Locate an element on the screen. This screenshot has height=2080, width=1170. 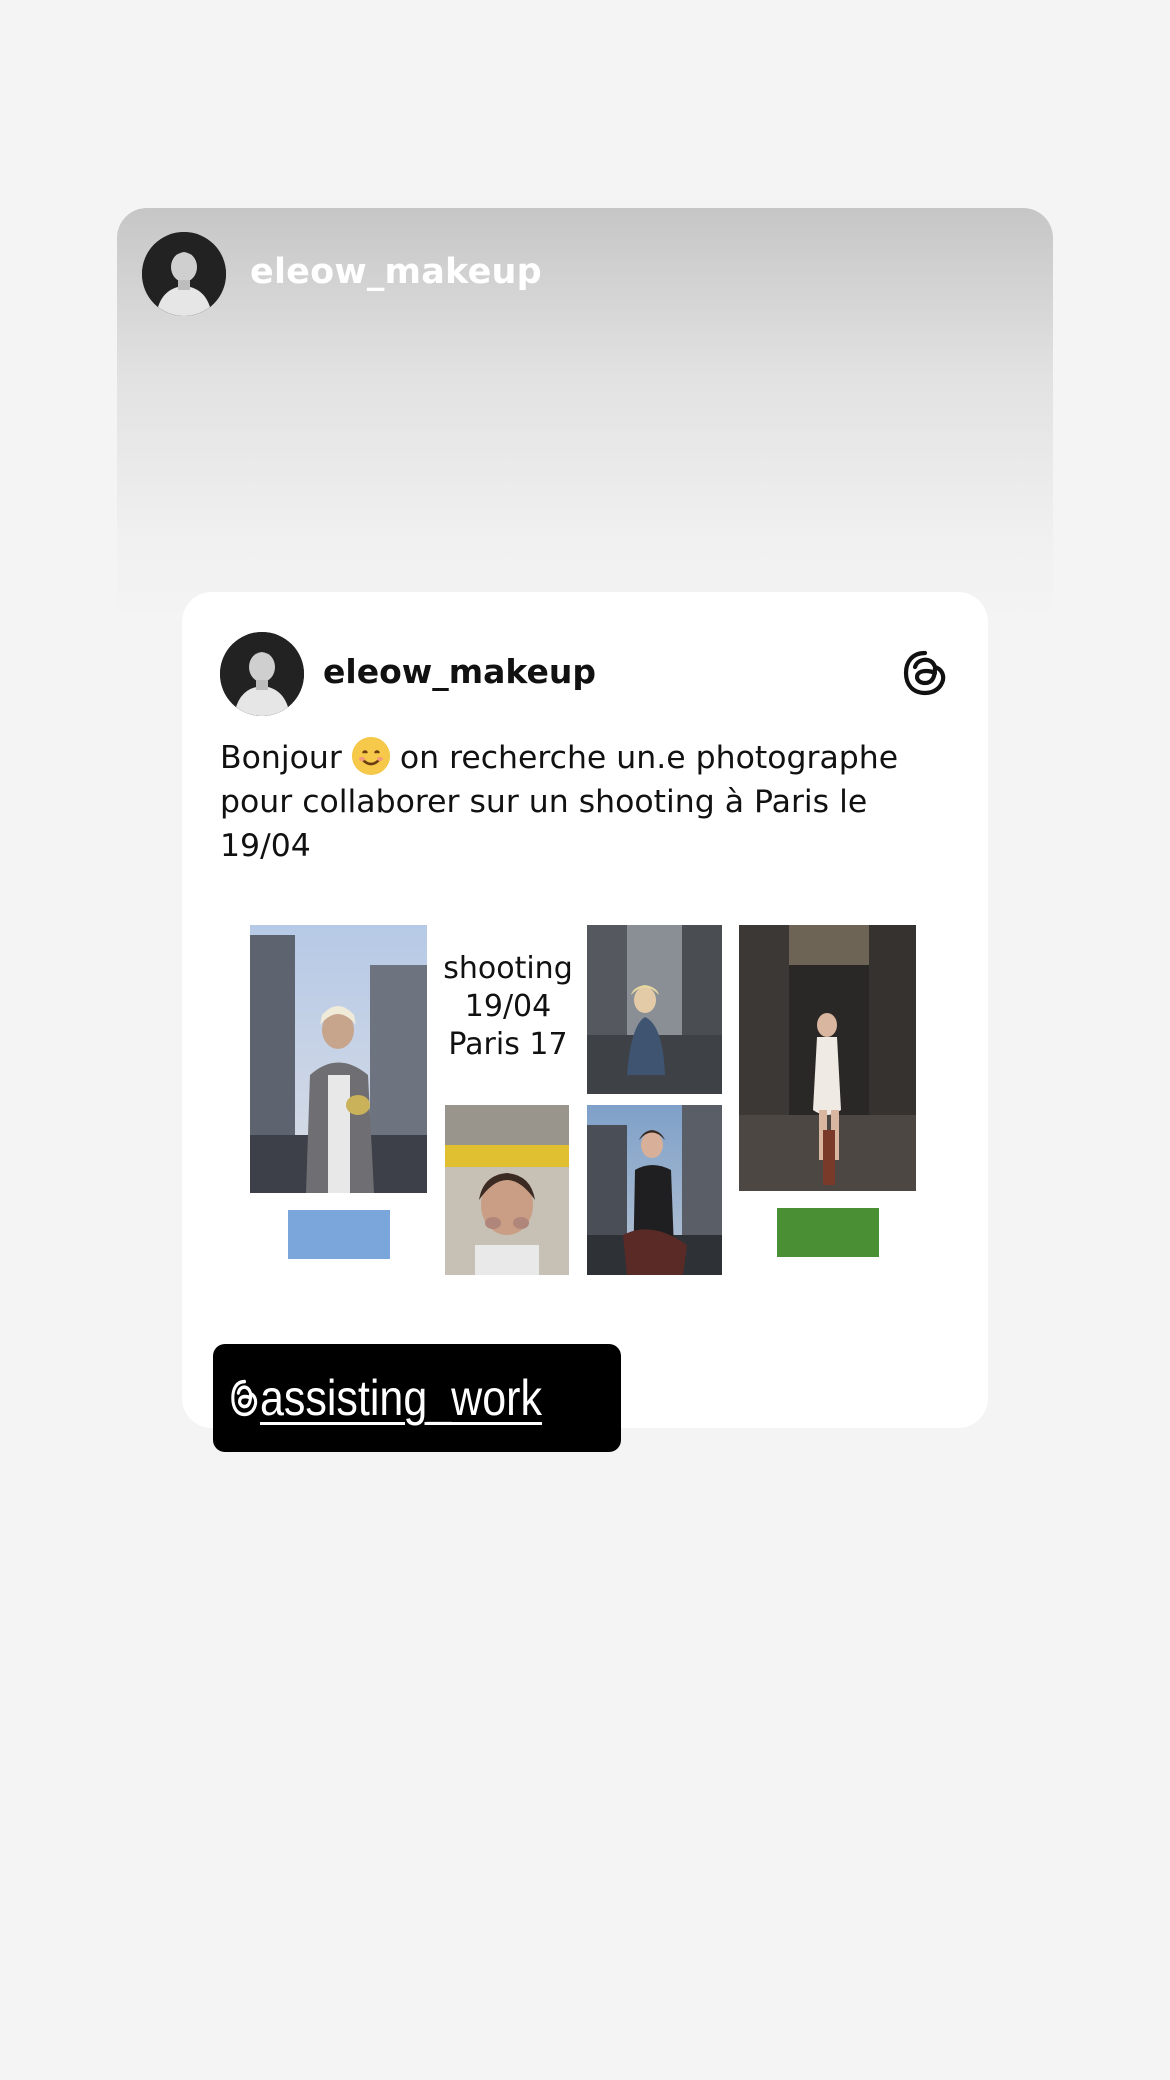
mention-handle: assisting_work is located at coordinates (401, 1398).